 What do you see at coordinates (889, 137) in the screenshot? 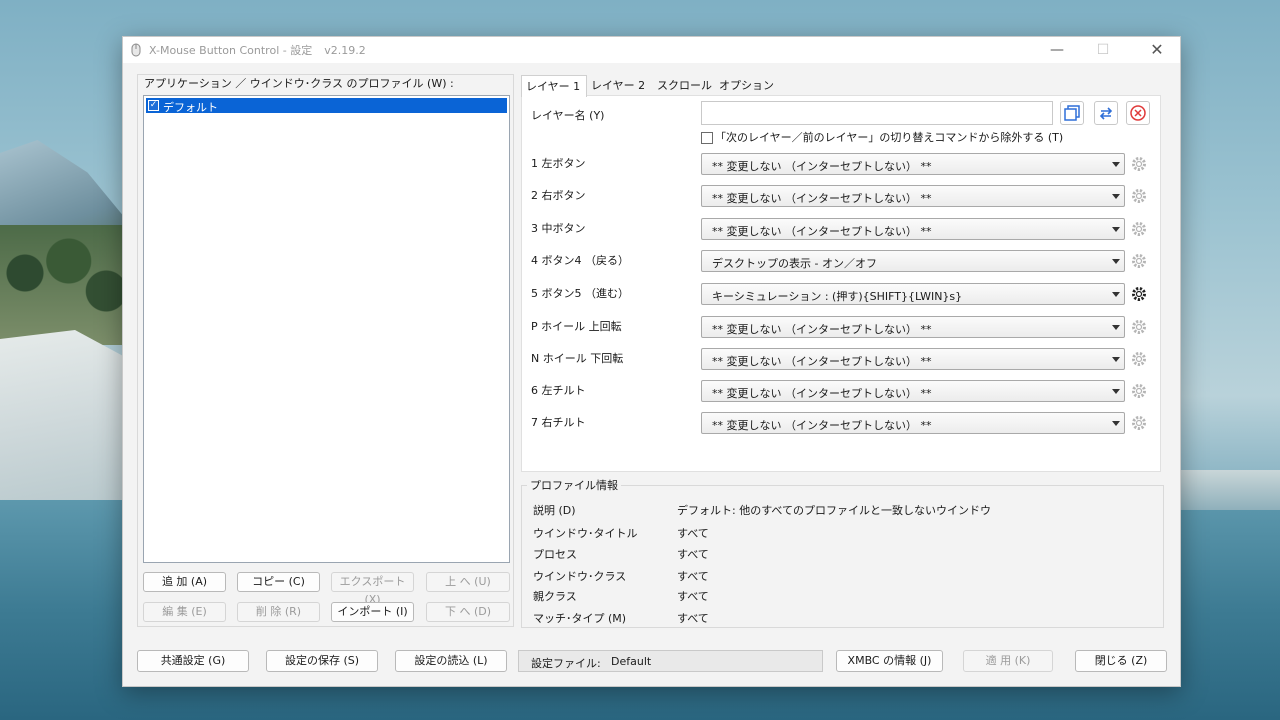
I see `exclude-label: 「次のレイヤー／前のレイヤー」の切り替えコマンドから除外する (T)` at bounding box center [889, 137].